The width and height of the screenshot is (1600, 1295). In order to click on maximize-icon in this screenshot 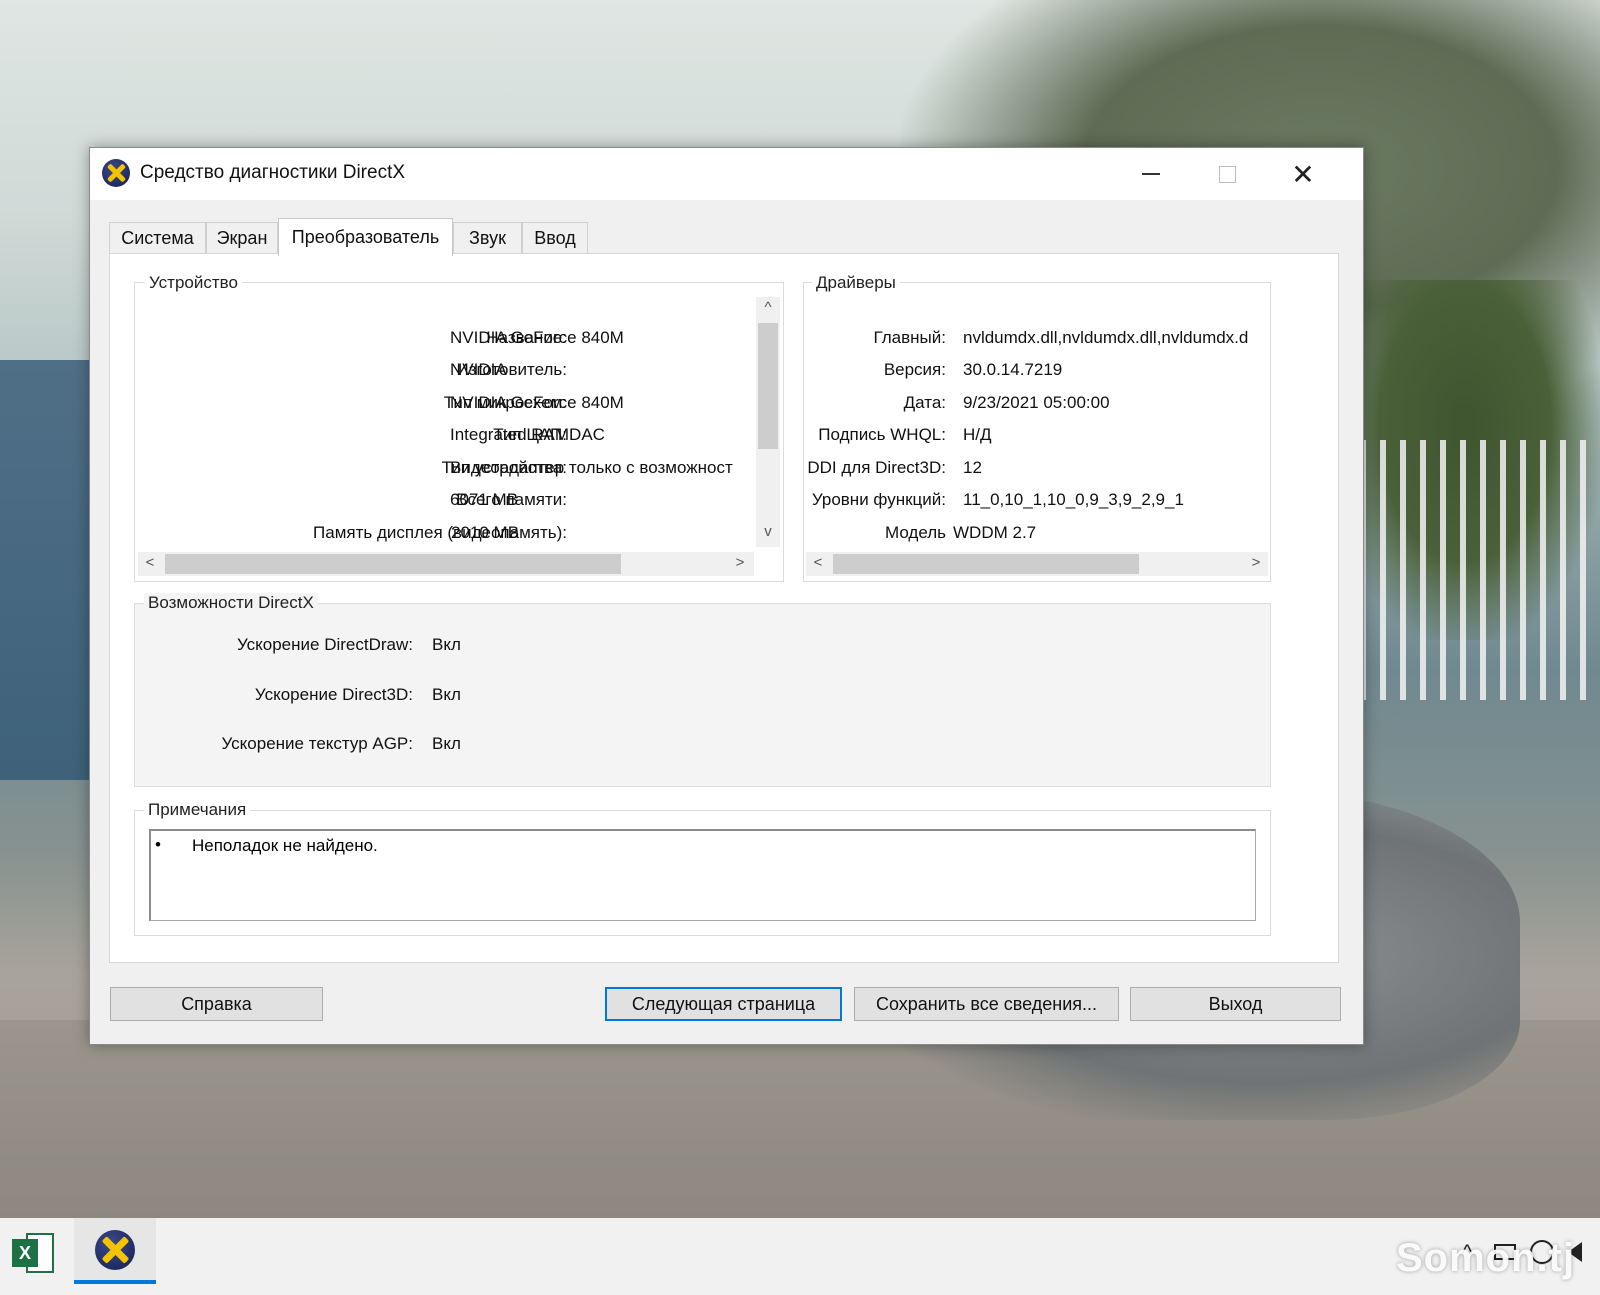, I will do `click(1227, 174)`.